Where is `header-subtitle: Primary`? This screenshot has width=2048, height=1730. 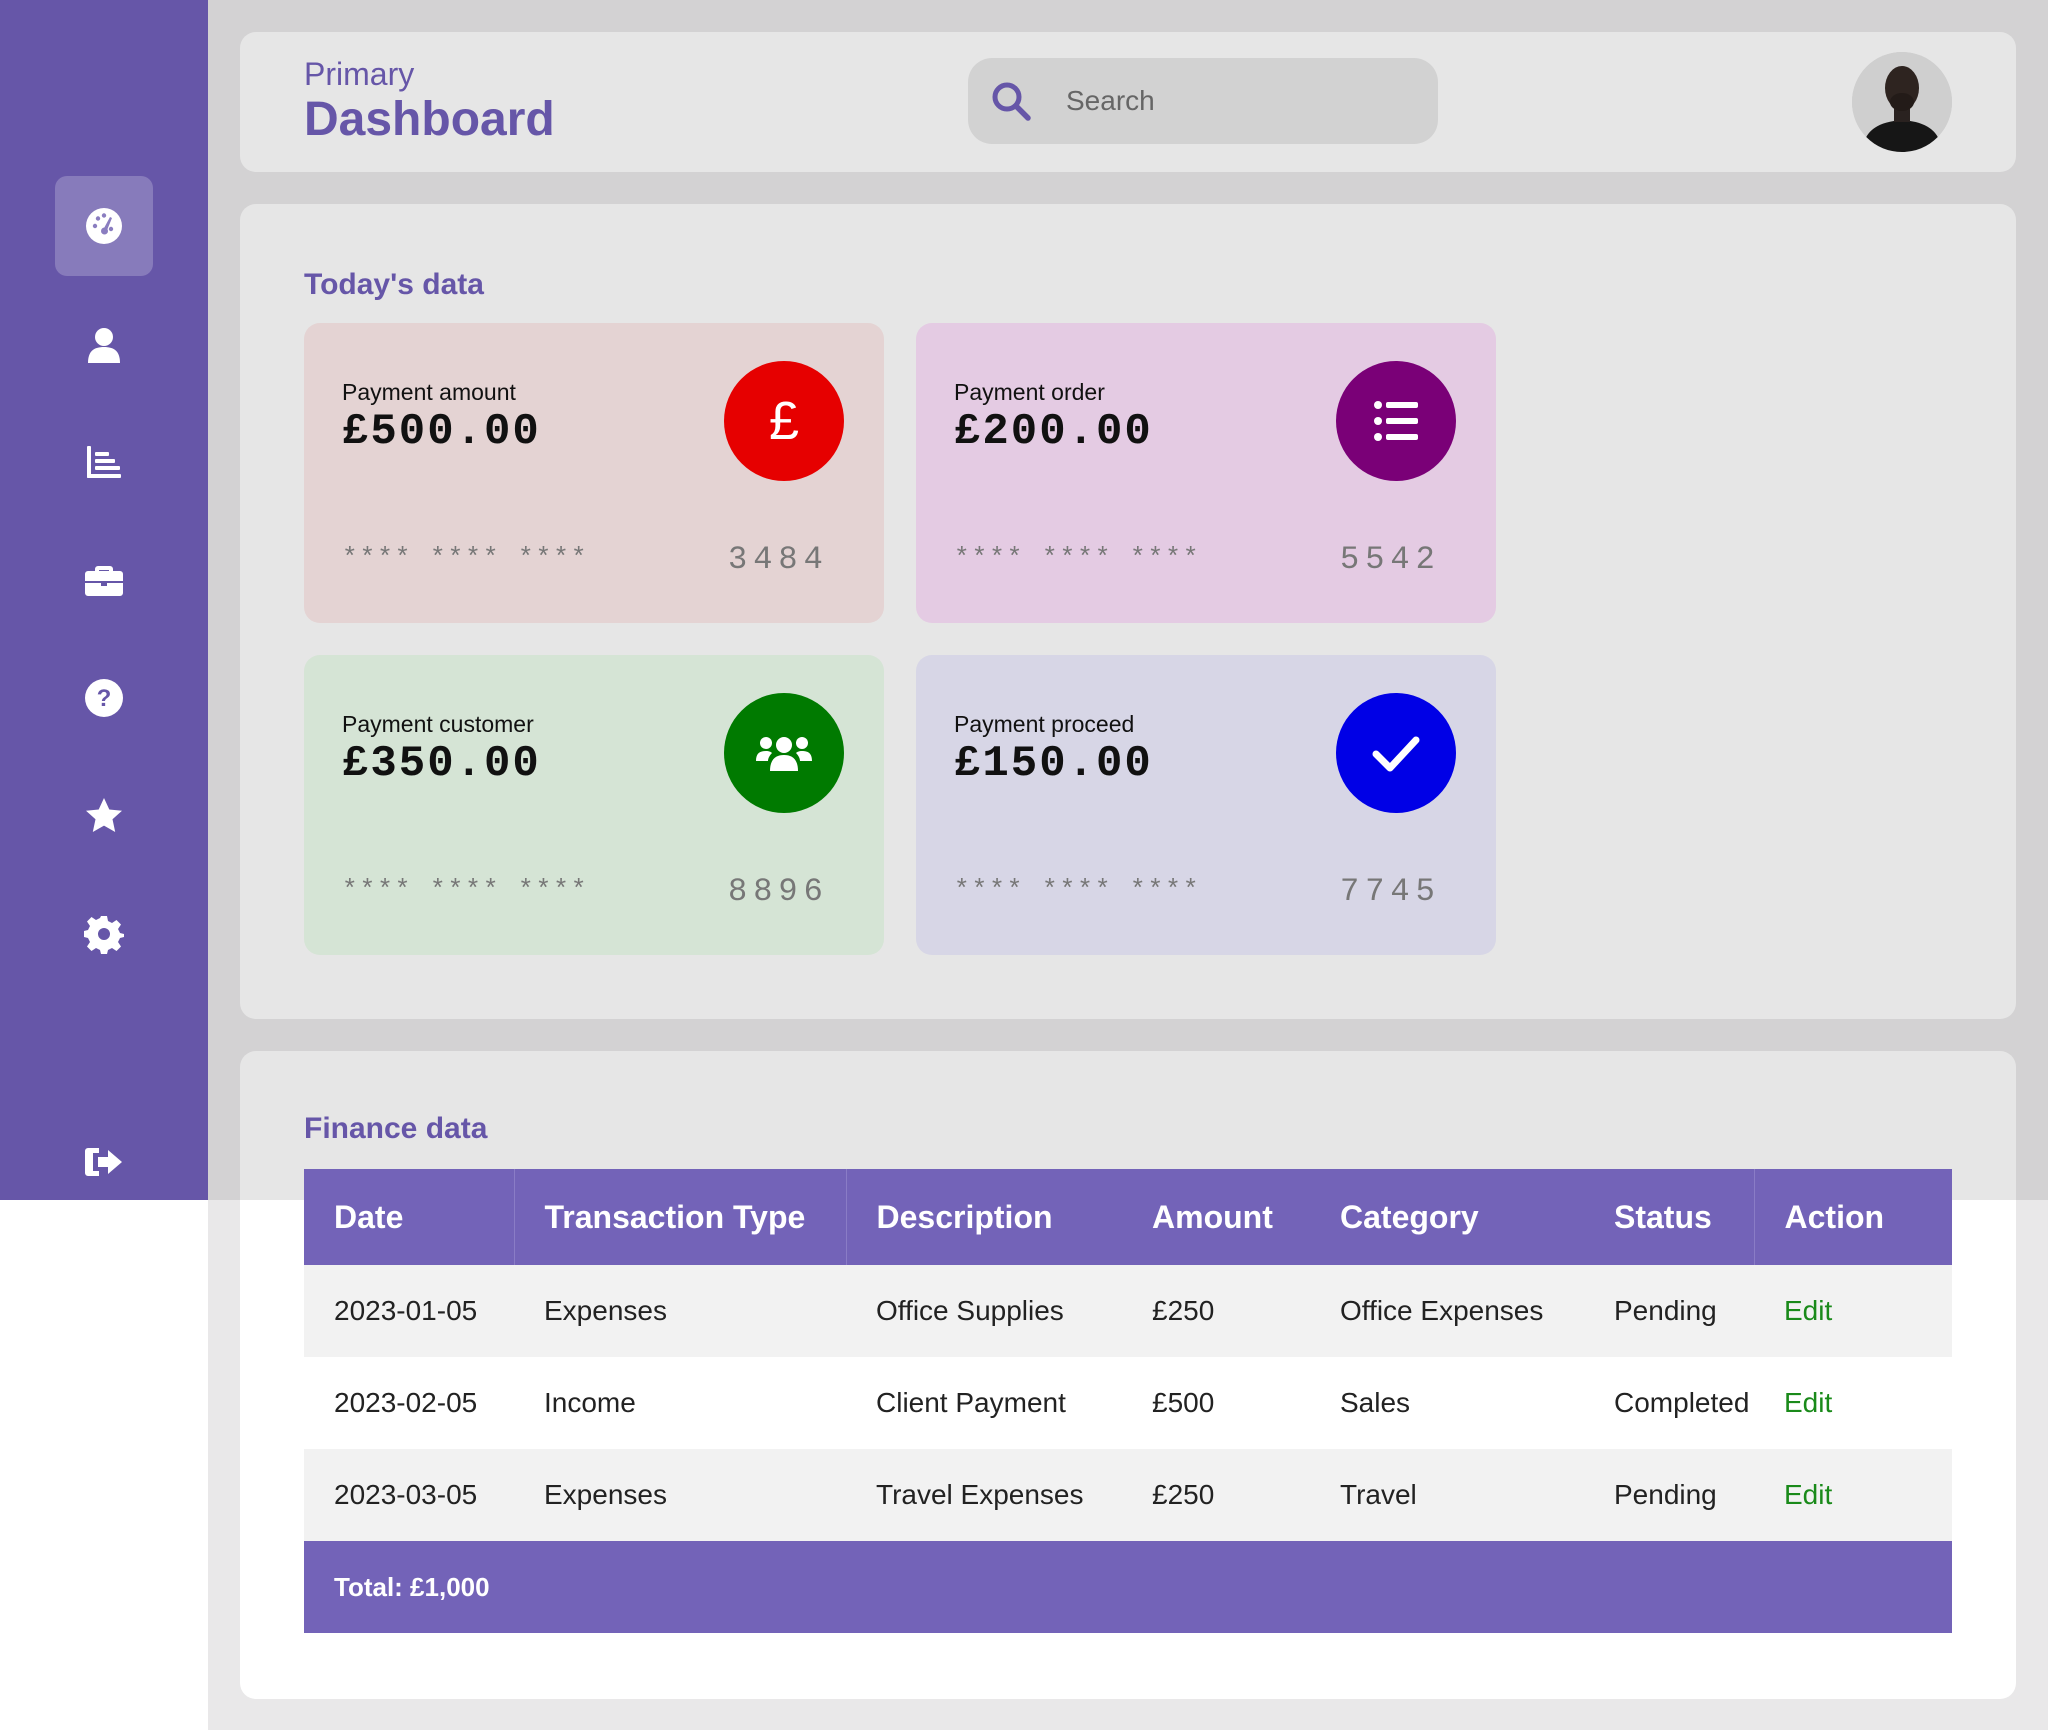 header-subtitle: Primary is located at coordinates (359, 74).